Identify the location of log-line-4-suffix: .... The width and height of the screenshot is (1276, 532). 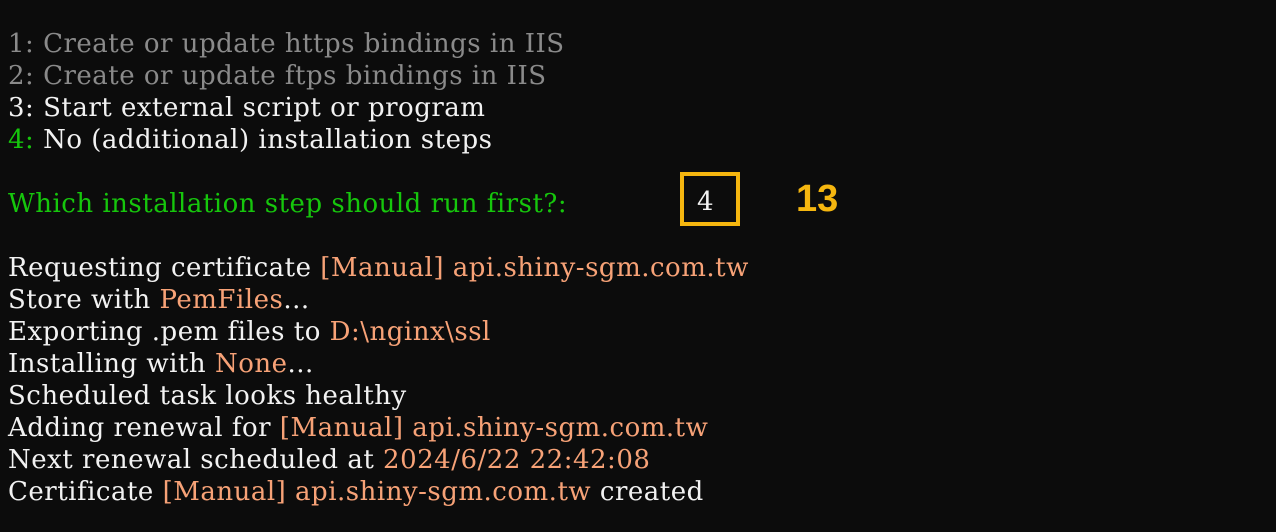
(300, 364).